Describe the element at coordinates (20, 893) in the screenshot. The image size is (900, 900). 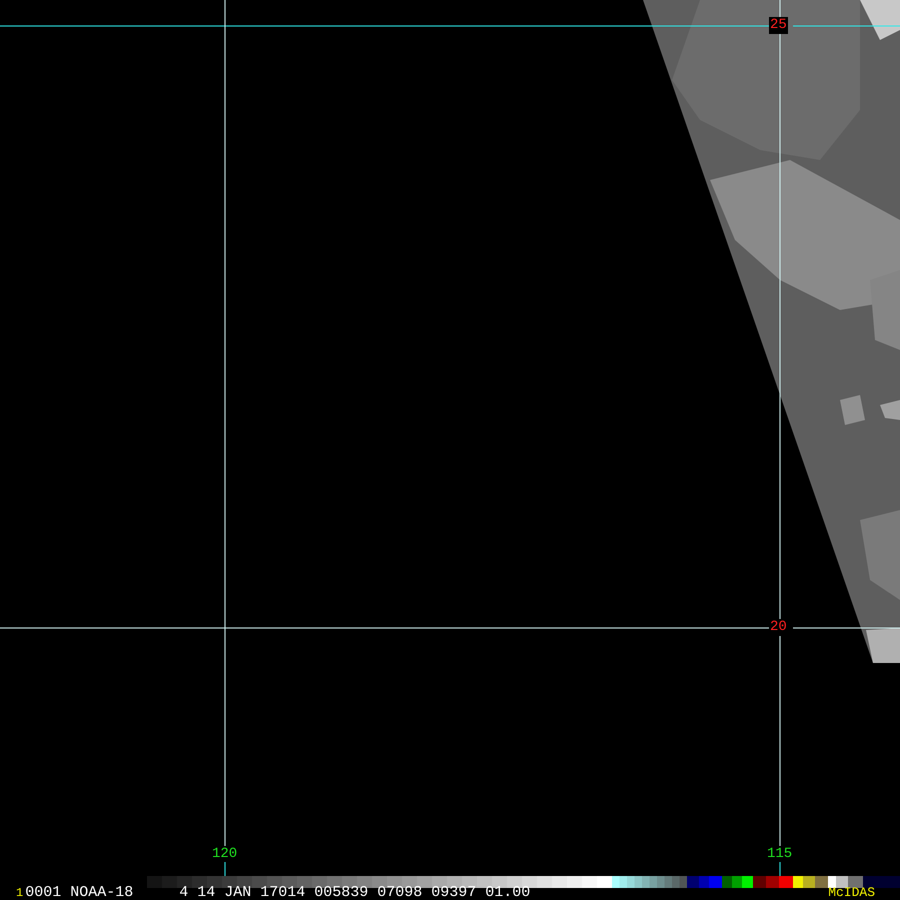
I see `frame-number: 1` at that location.